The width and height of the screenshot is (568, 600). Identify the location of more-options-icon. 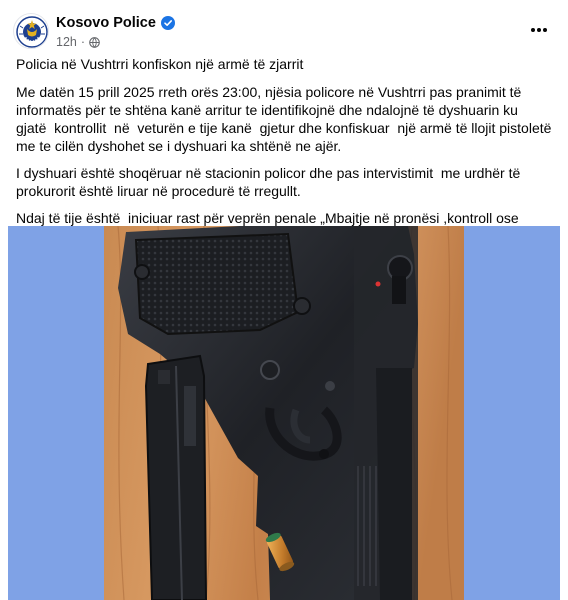
(539, 30).